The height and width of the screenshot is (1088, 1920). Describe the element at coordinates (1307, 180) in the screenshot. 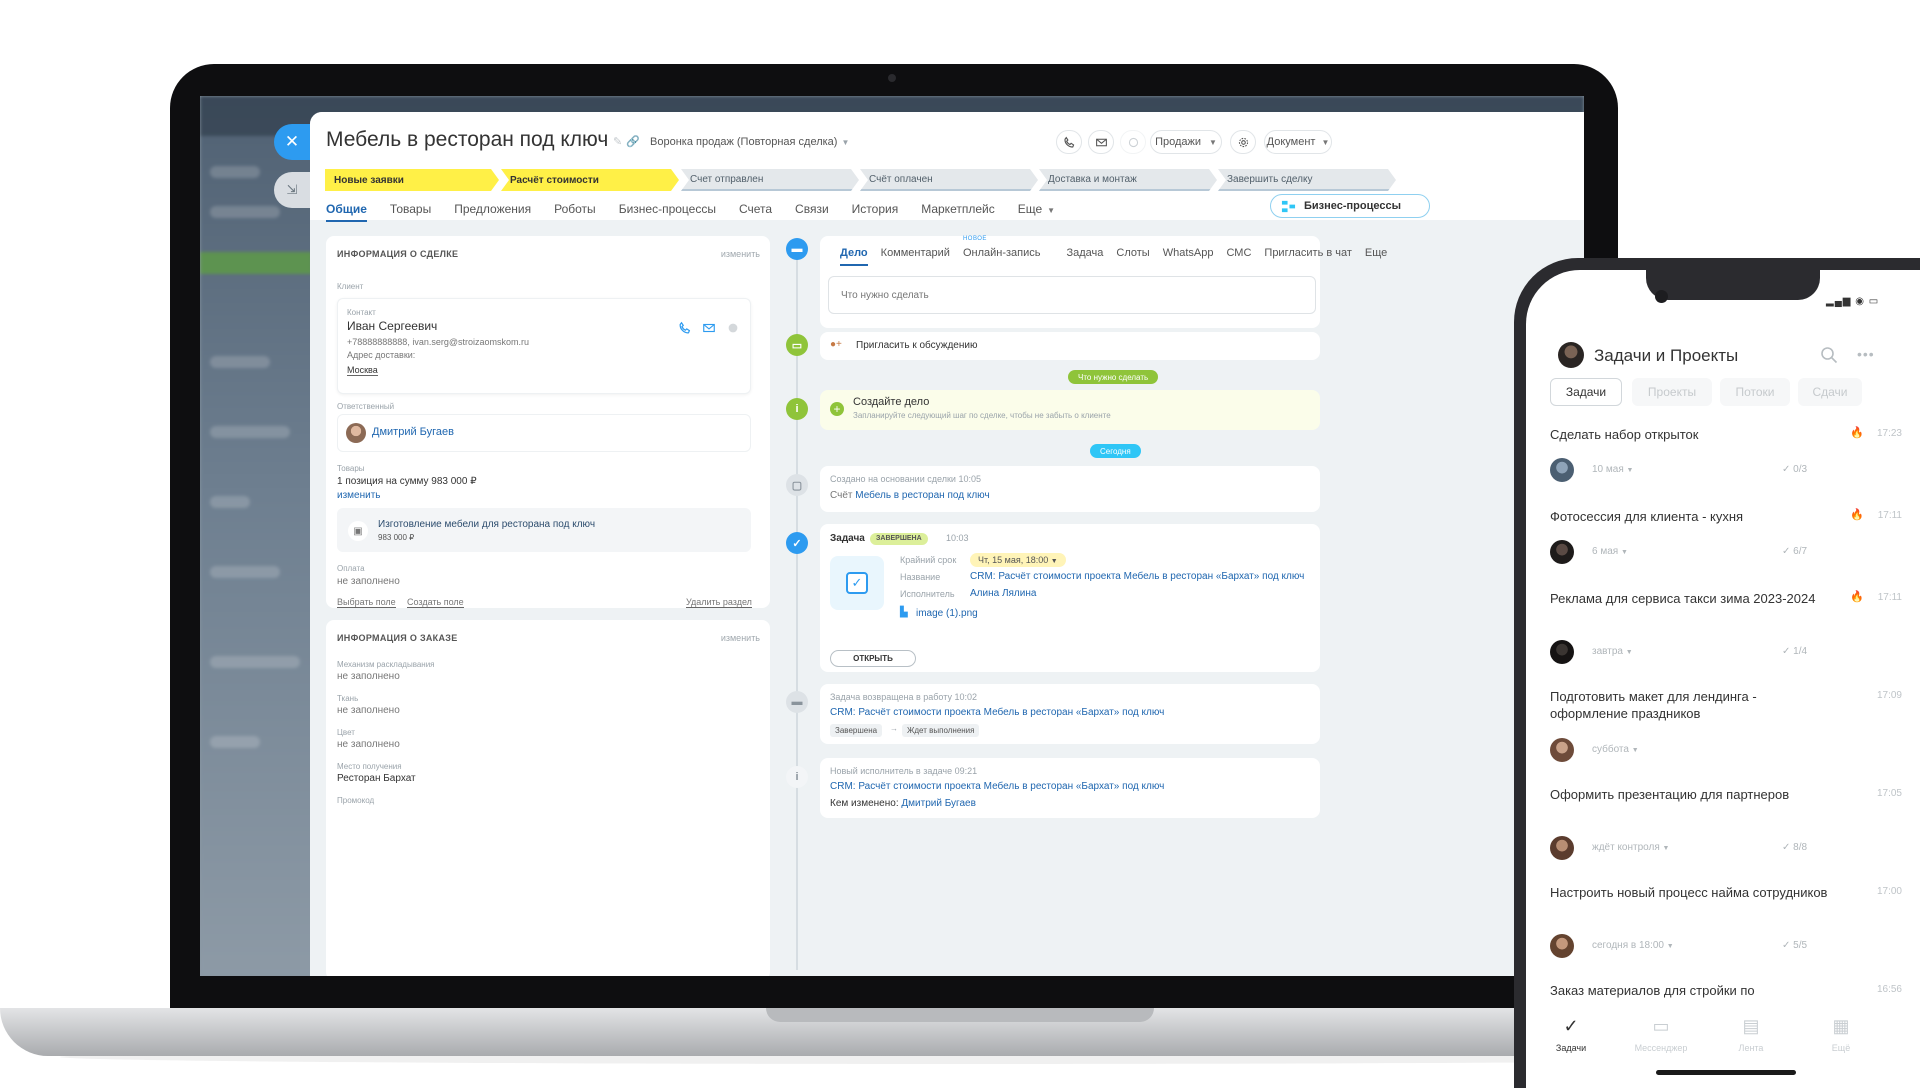

I see `stage-close-deal: Завершить сделку` at that location.